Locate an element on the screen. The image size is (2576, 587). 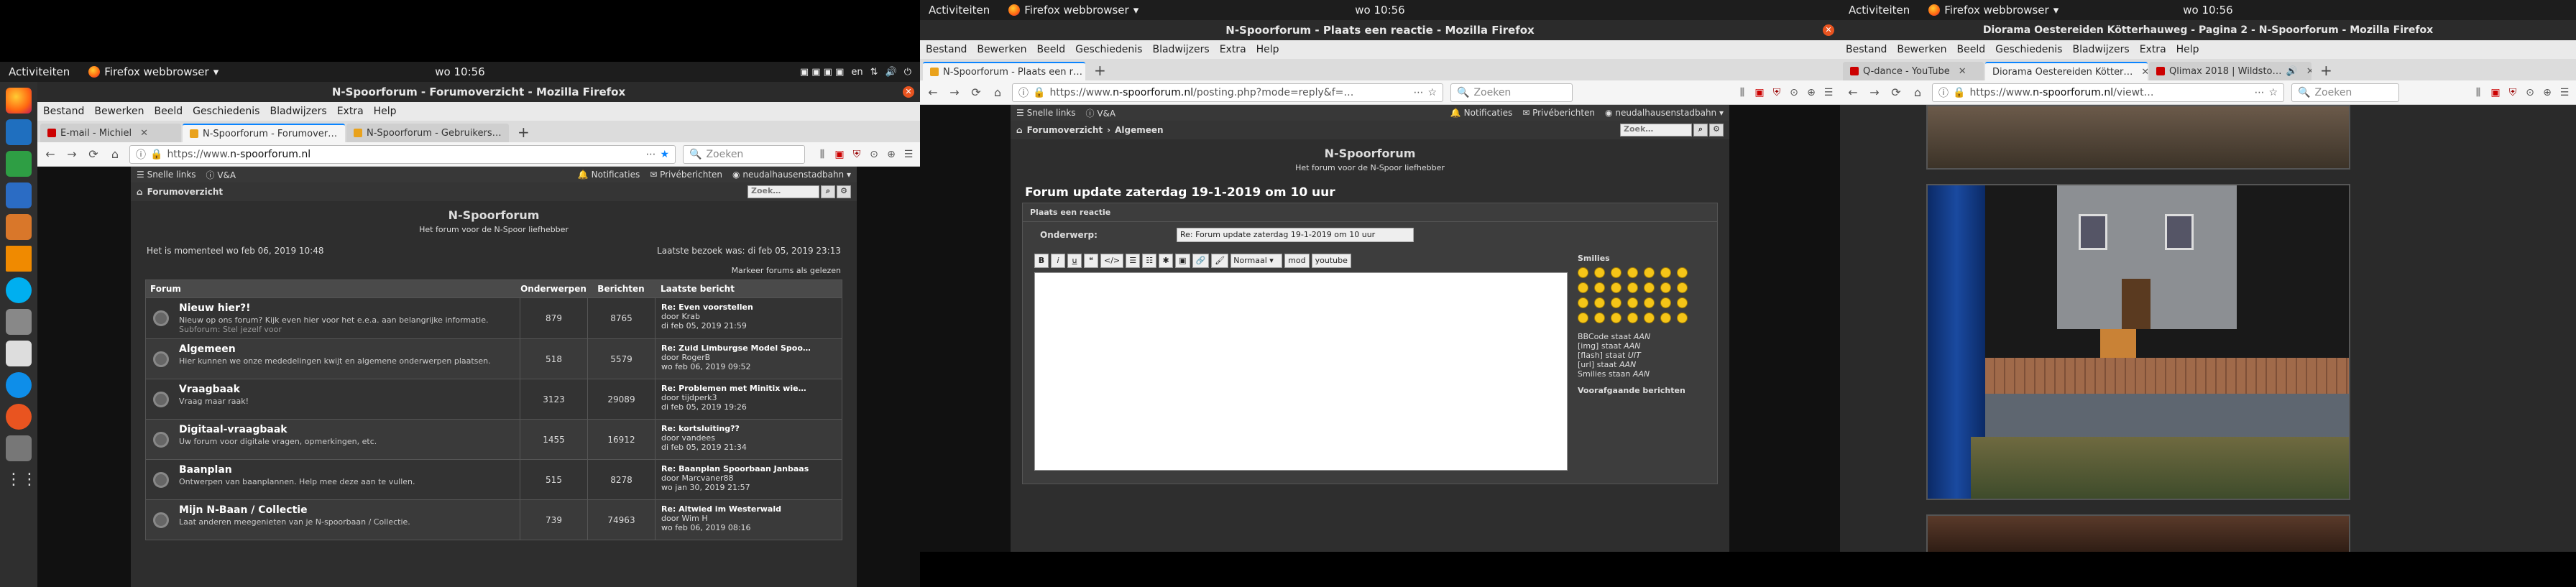
menu-bewerken: Bewerken is located at coordinates (1921, 49).